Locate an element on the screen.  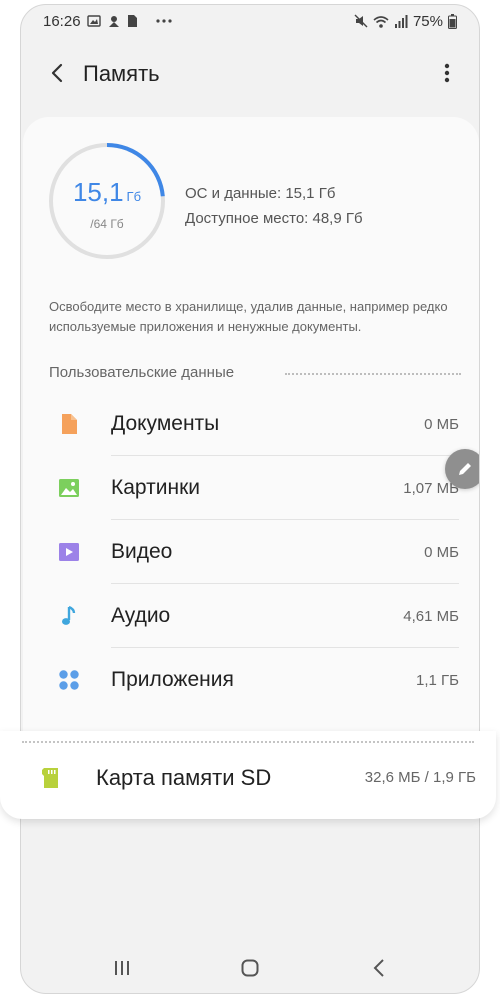
more-vert-icon is located at coordinates (447, 73).